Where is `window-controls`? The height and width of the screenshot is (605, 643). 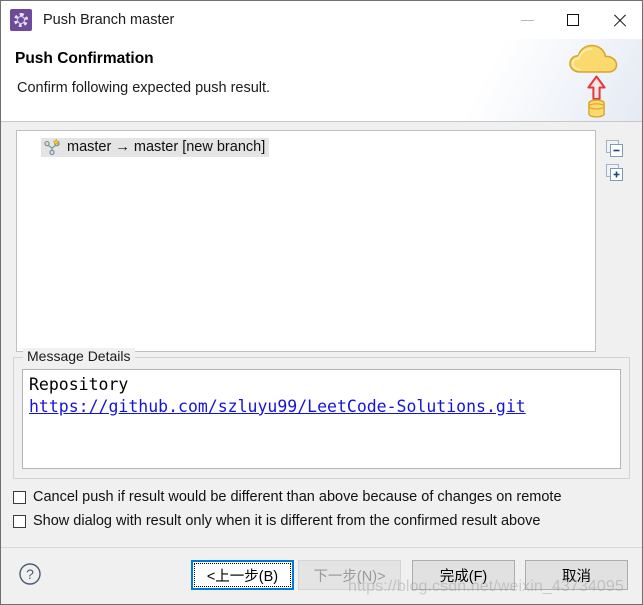 window-controls is located at coordinates (573, 20).